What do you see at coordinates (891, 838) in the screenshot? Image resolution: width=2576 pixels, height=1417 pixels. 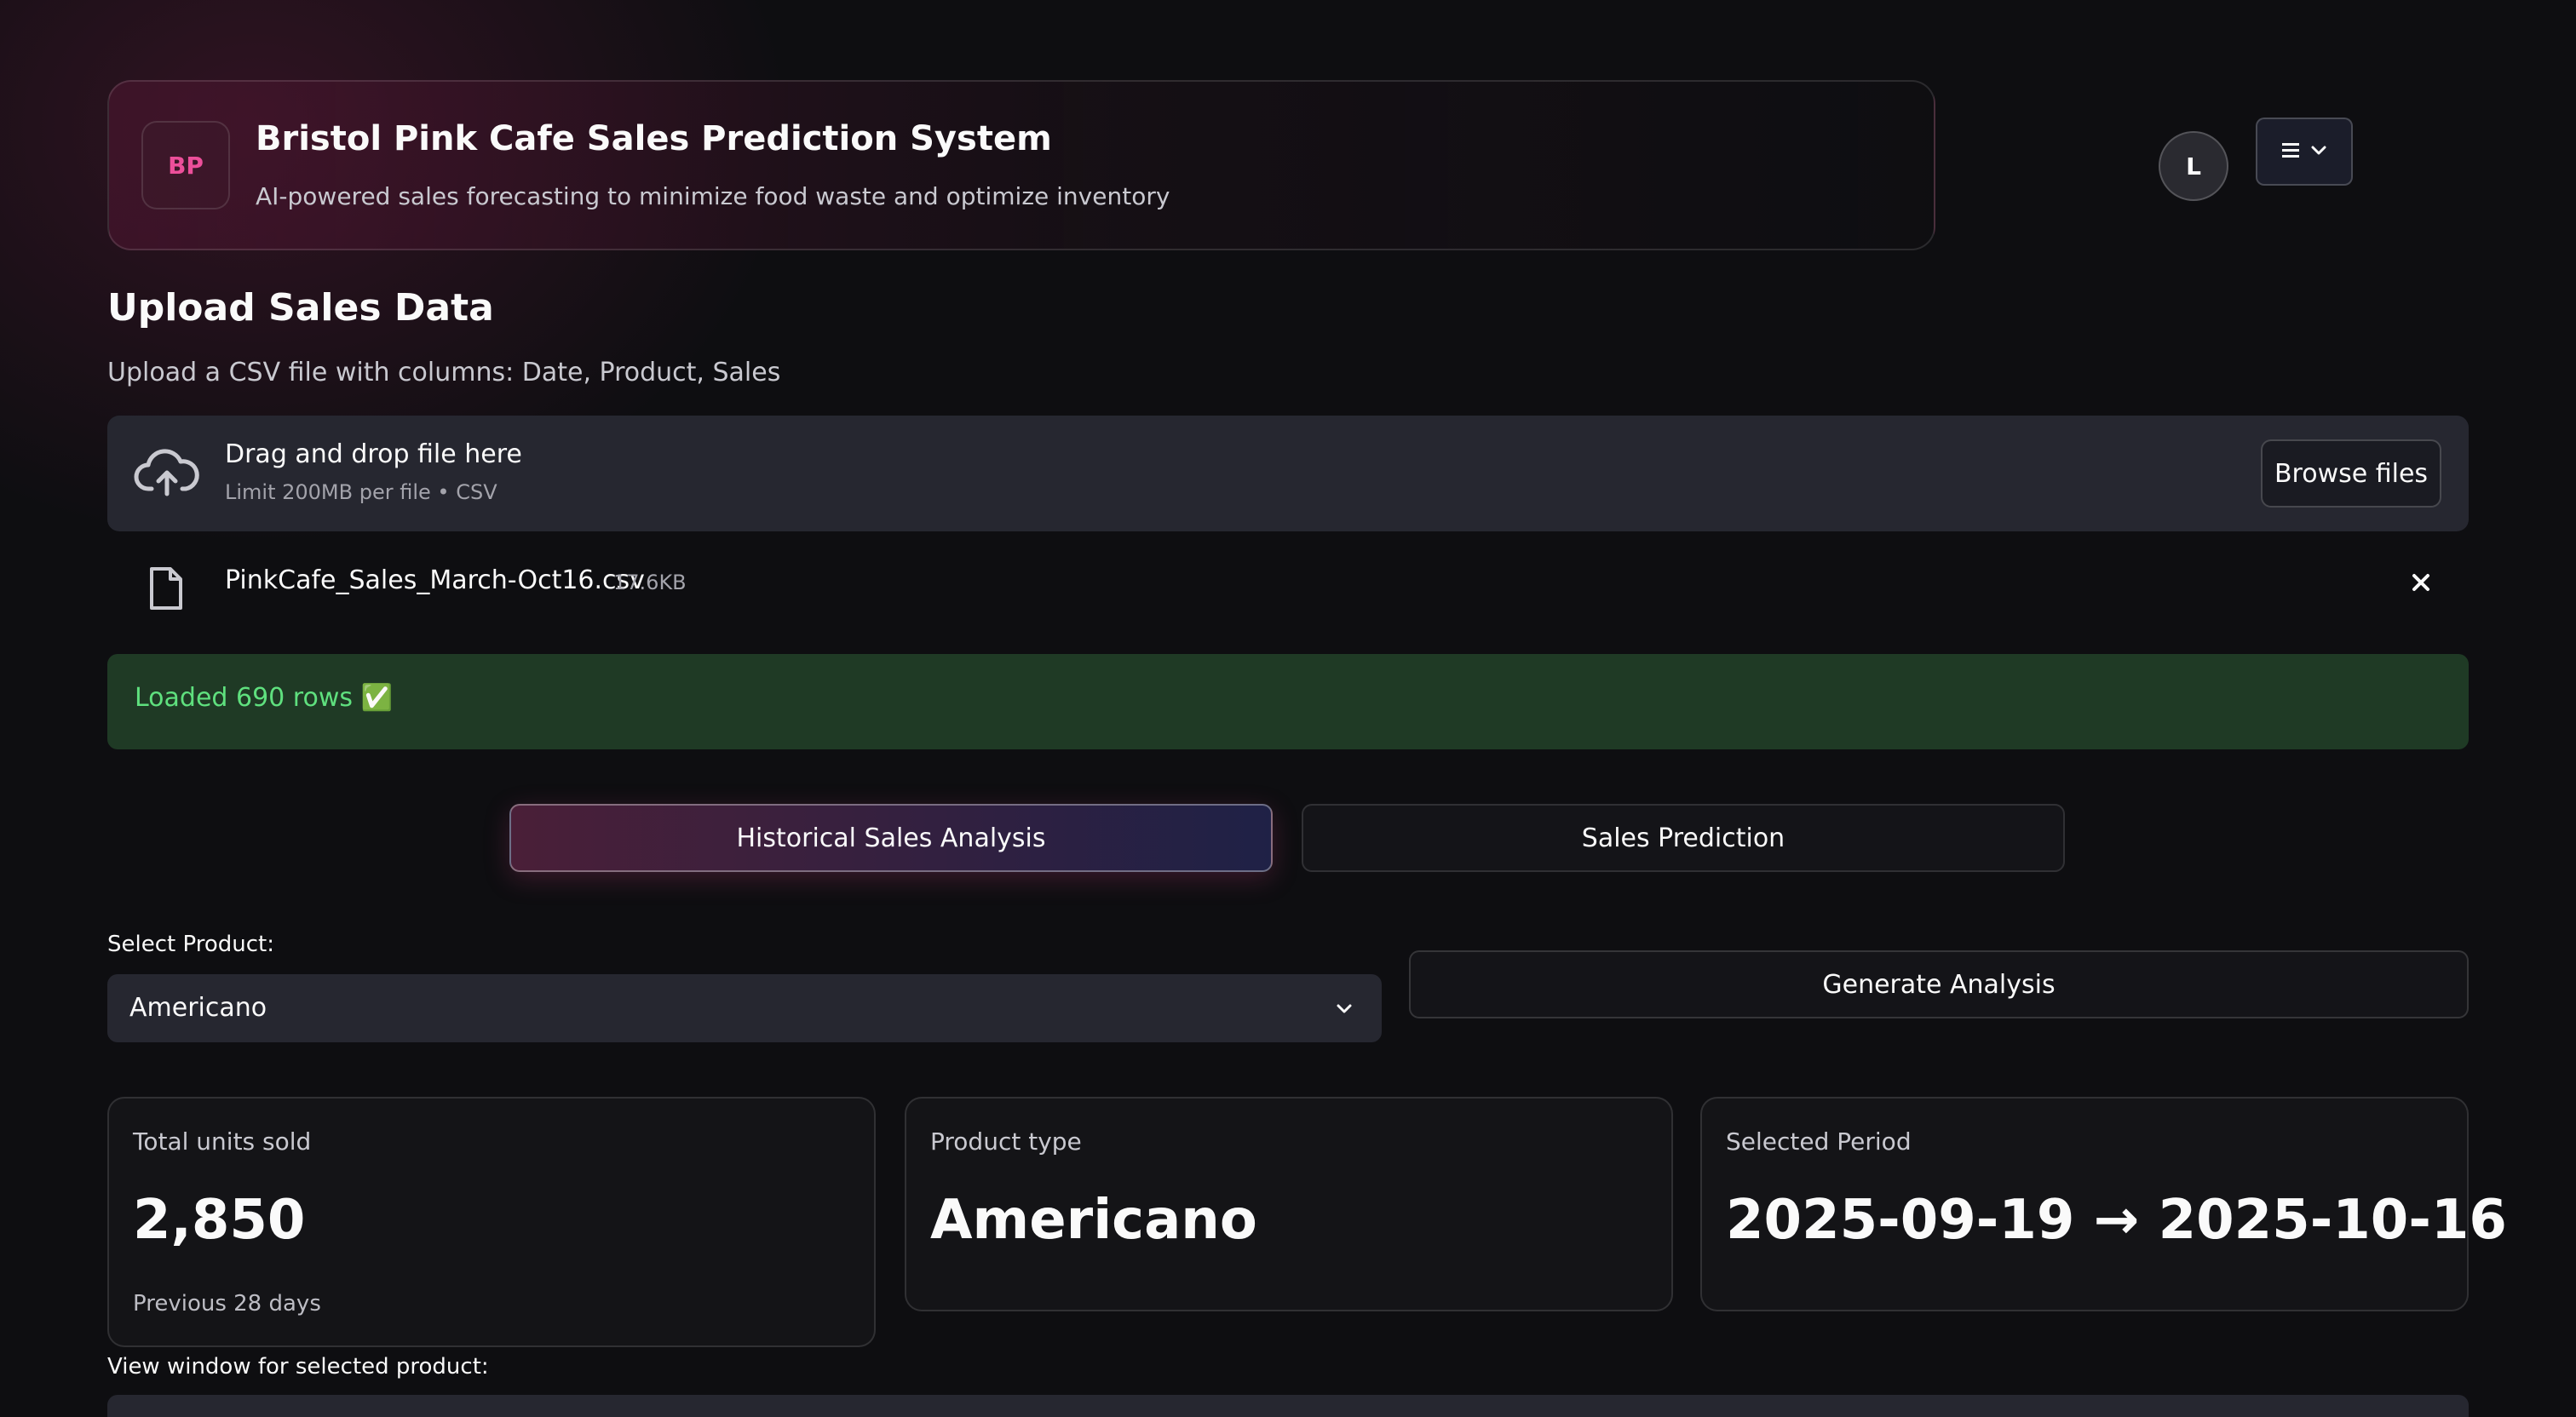 I see `tab-historical-sales-analysis: Historical Sales Analysis` at bounding box center [891, 838].